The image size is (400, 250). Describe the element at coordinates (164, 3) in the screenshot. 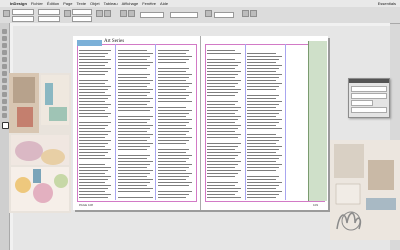

I see `menu-item-help: Aide` at that location.